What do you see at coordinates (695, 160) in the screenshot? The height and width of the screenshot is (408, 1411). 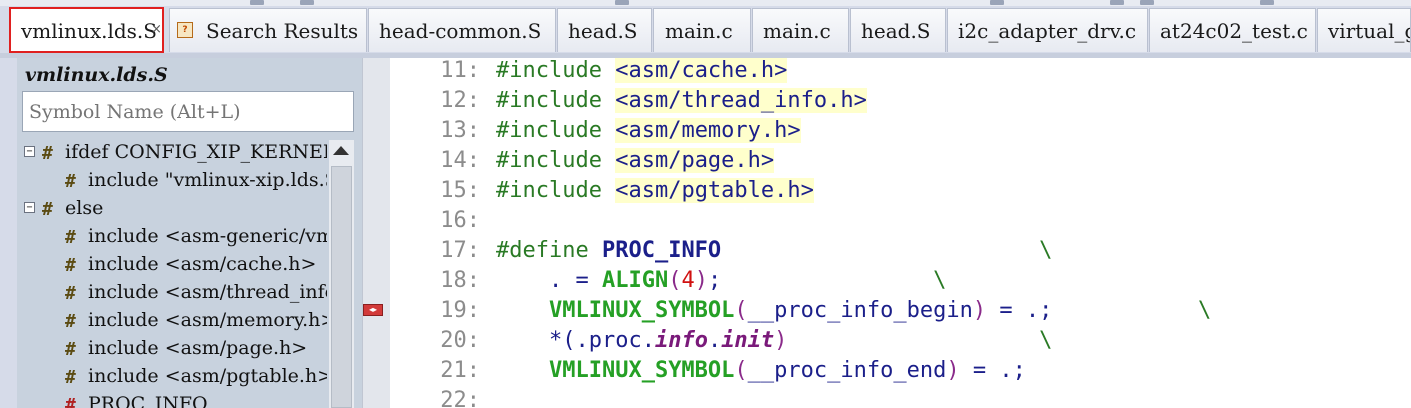 I see `code-token: <asm/page.h>` at bounding box center [695, 160].